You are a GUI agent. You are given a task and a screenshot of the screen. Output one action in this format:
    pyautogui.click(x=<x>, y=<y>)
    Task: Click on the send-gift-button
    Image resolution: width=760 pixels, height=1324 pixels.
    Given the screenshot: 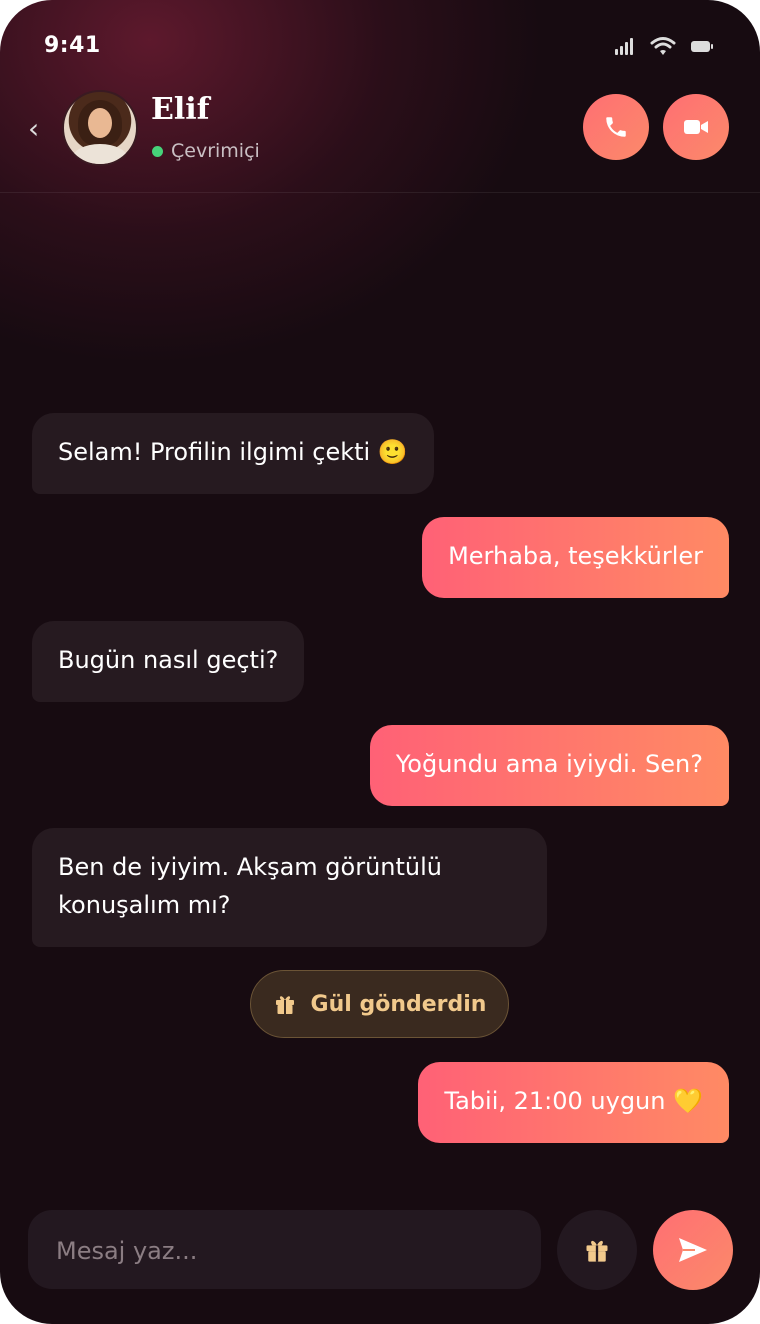 What is the action you would take?
    pyautogui.click(x=597, y=1250)
    